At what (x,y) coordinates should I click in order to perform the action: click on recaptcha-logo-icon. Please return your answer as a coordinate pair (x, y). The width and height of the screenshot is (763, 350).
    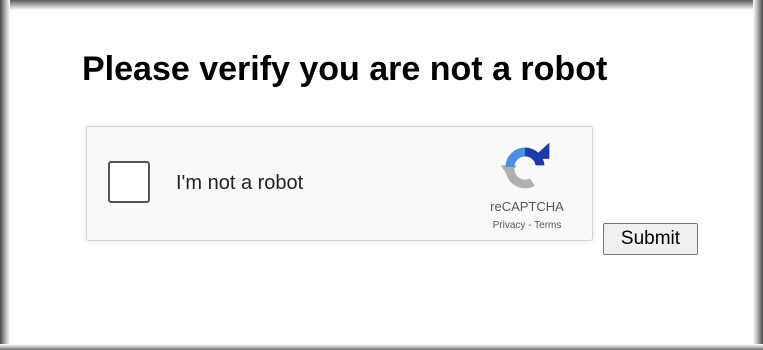
    Looking at the image, I should click on (525, 165).